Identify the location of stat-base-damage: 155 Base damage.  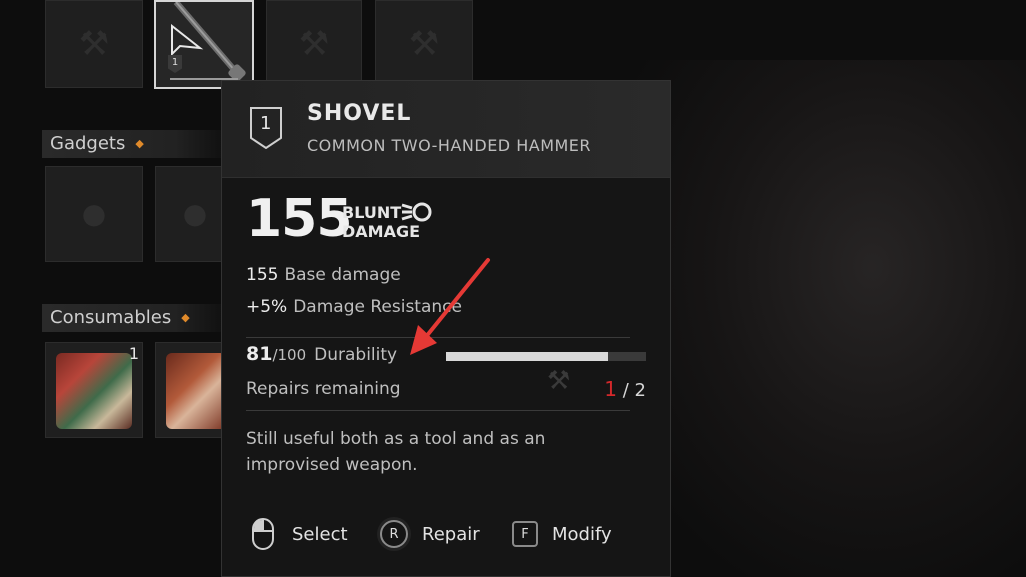
(323, 275).